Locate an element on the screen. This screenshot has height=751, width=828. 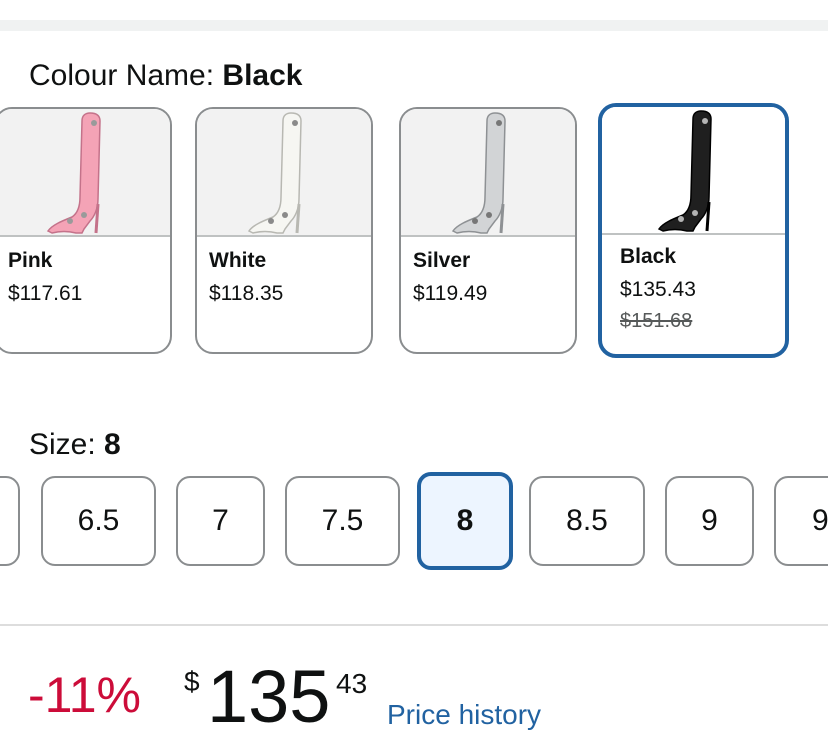
discount-percent: -11% is located at coordinates (85, 695).